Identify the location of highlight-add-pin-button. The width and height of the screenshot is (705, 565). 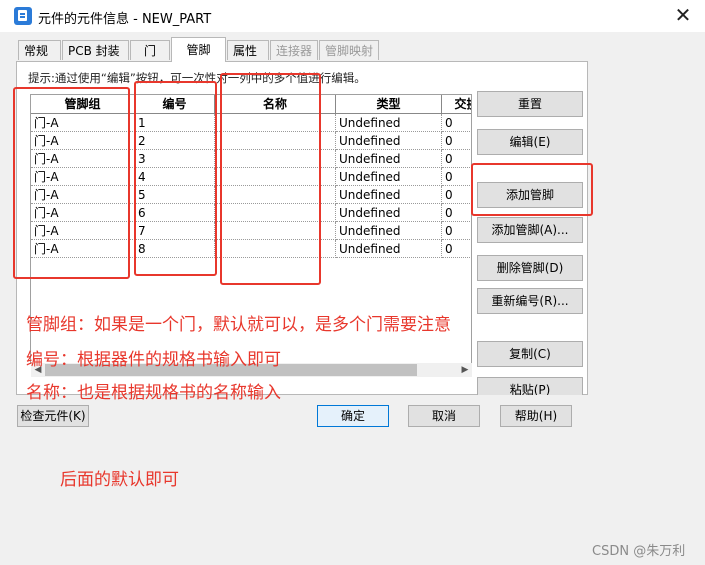
(532, 189).